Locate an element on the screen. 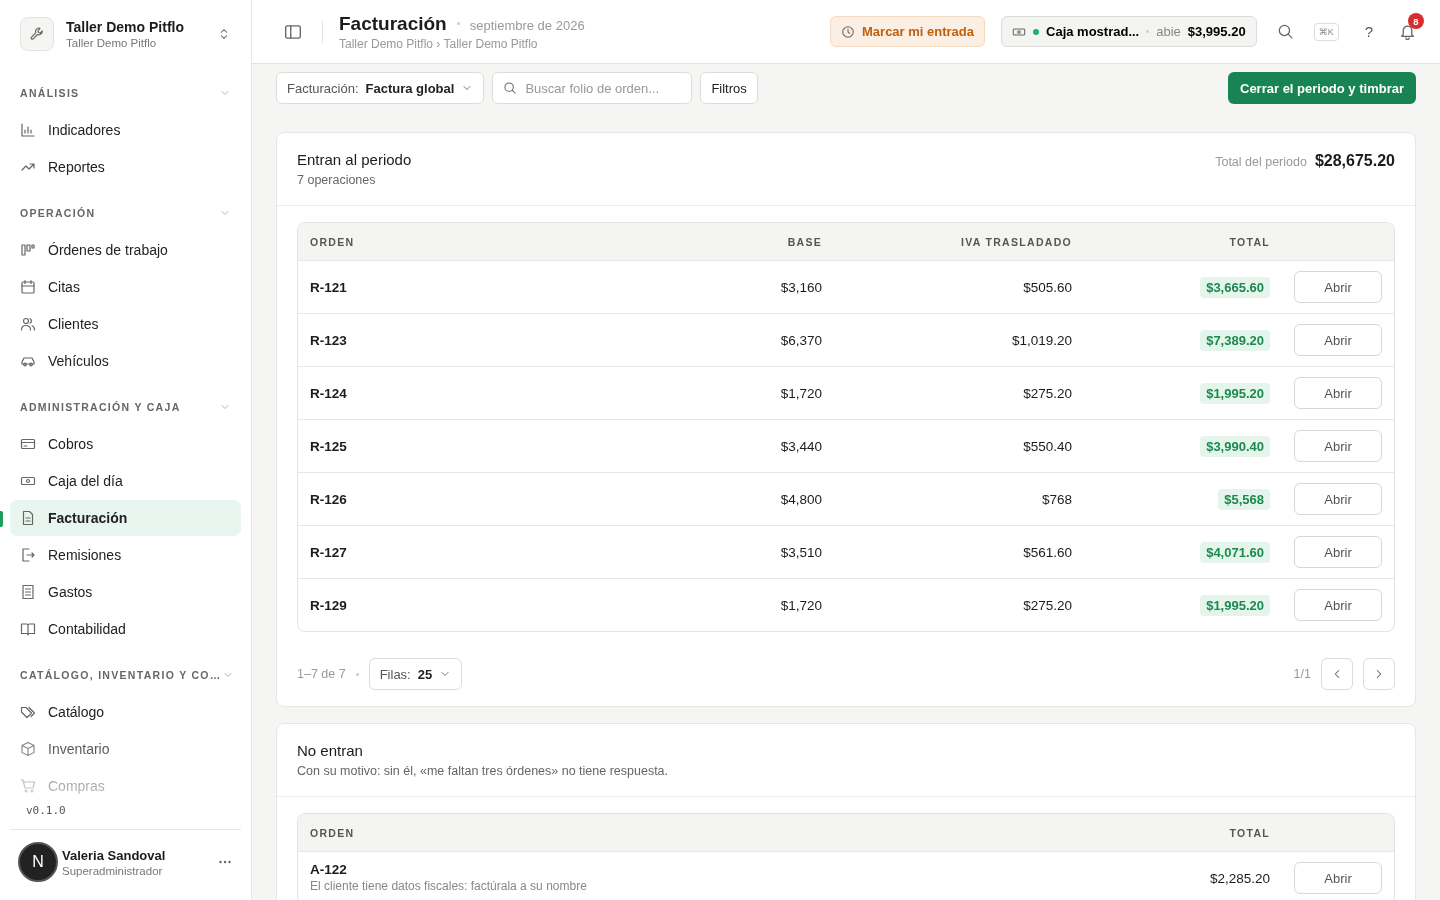 Image resolution: width=1440 pixels, height=900 pixels. table-cell: $1,019.20 is located at coordinates (1041, 340).